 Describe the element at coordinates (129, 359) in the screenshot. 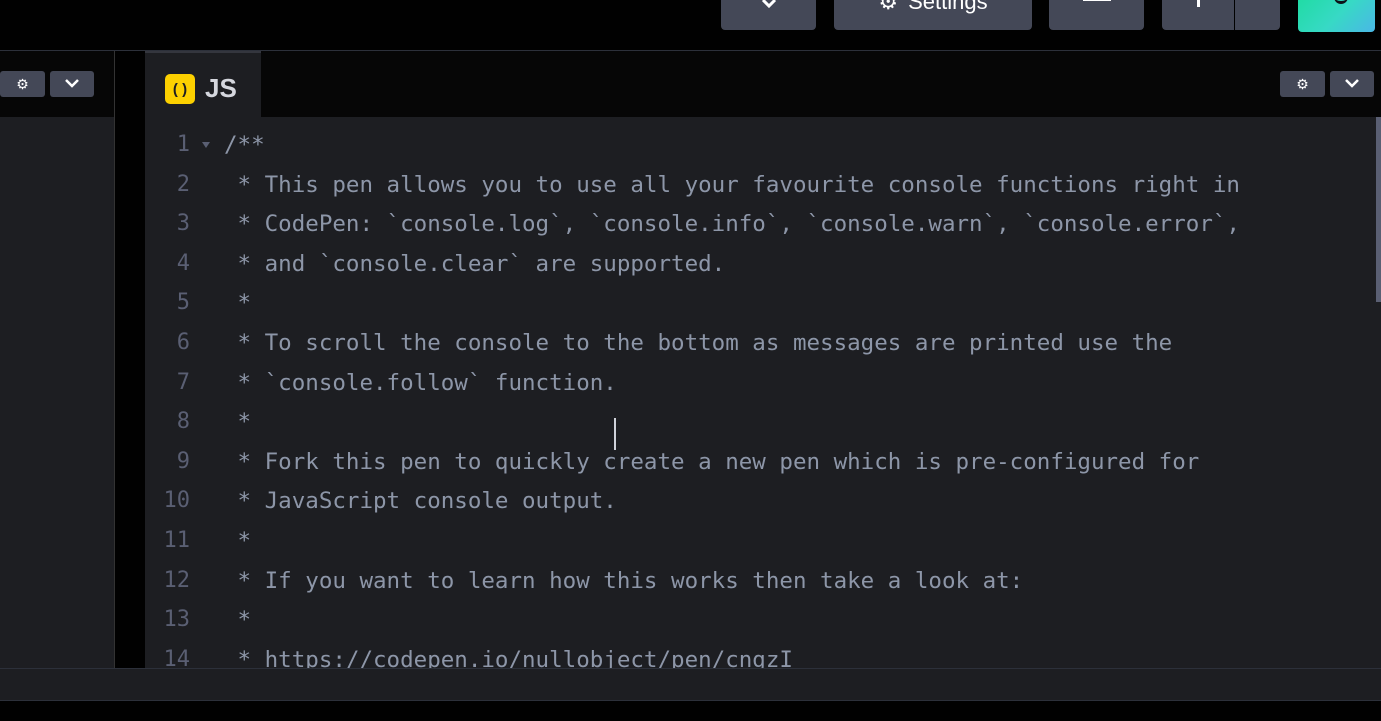

I see `panel-resizer` at that location.